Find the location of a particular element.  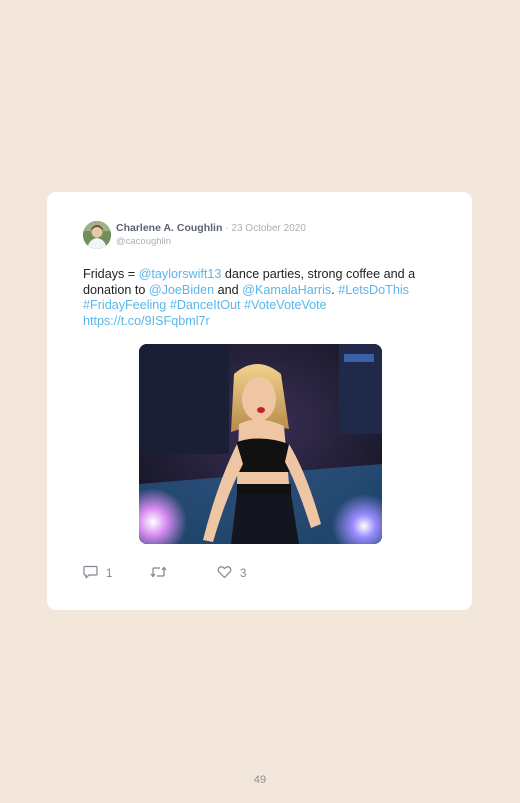

like-count: 3 is located at coordinates (243, 573).